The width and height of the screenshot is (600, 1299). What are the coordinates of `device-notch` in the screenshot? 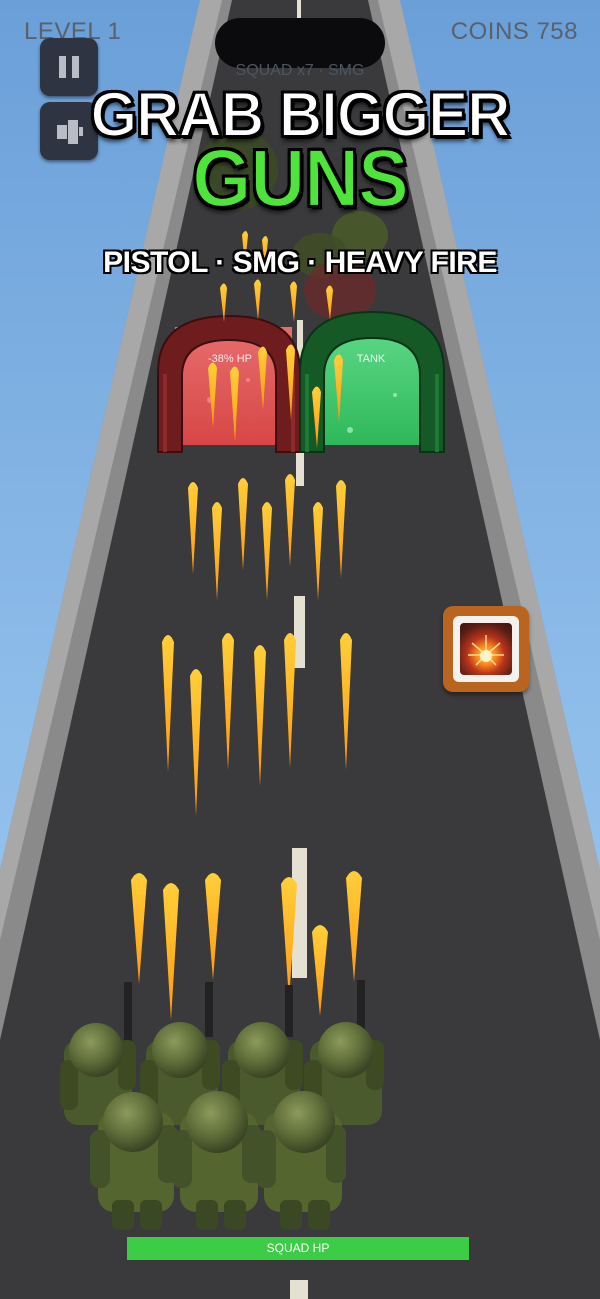 It's located at (300, 43).